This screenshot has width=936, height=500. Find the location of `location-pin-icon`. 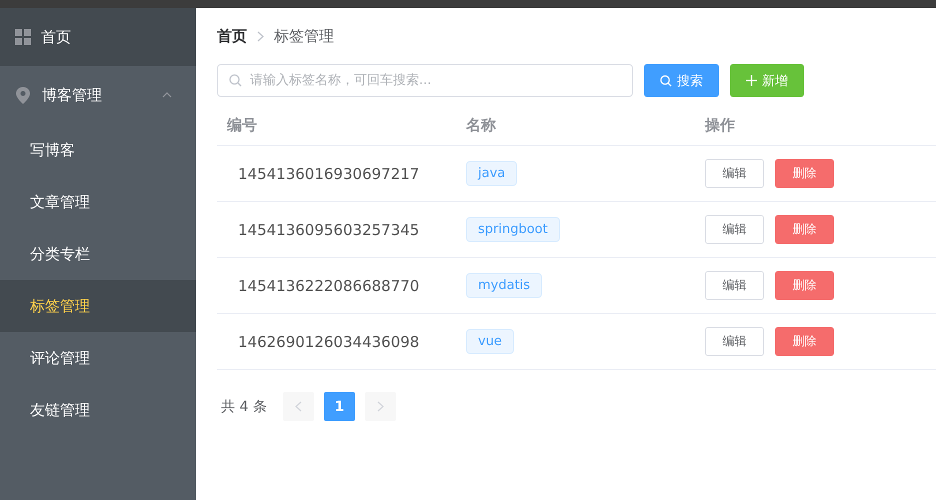

location-pin-icon is located at coordinates (23, 95).